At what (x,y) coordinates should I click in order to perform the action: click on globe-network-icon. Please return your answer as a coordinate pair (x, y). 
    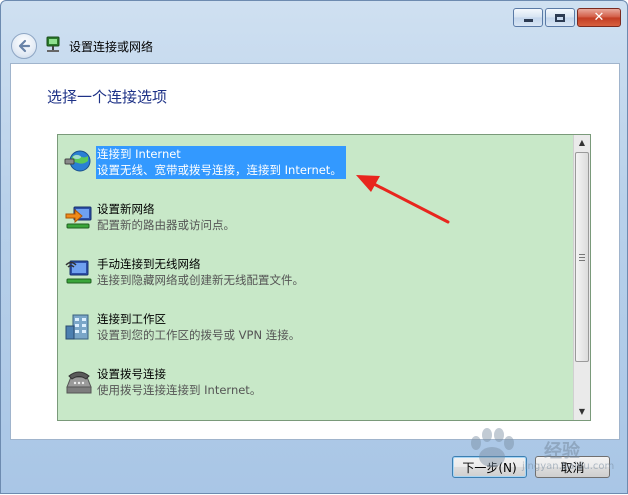
    Looking at the image, I should click on (77, 161).